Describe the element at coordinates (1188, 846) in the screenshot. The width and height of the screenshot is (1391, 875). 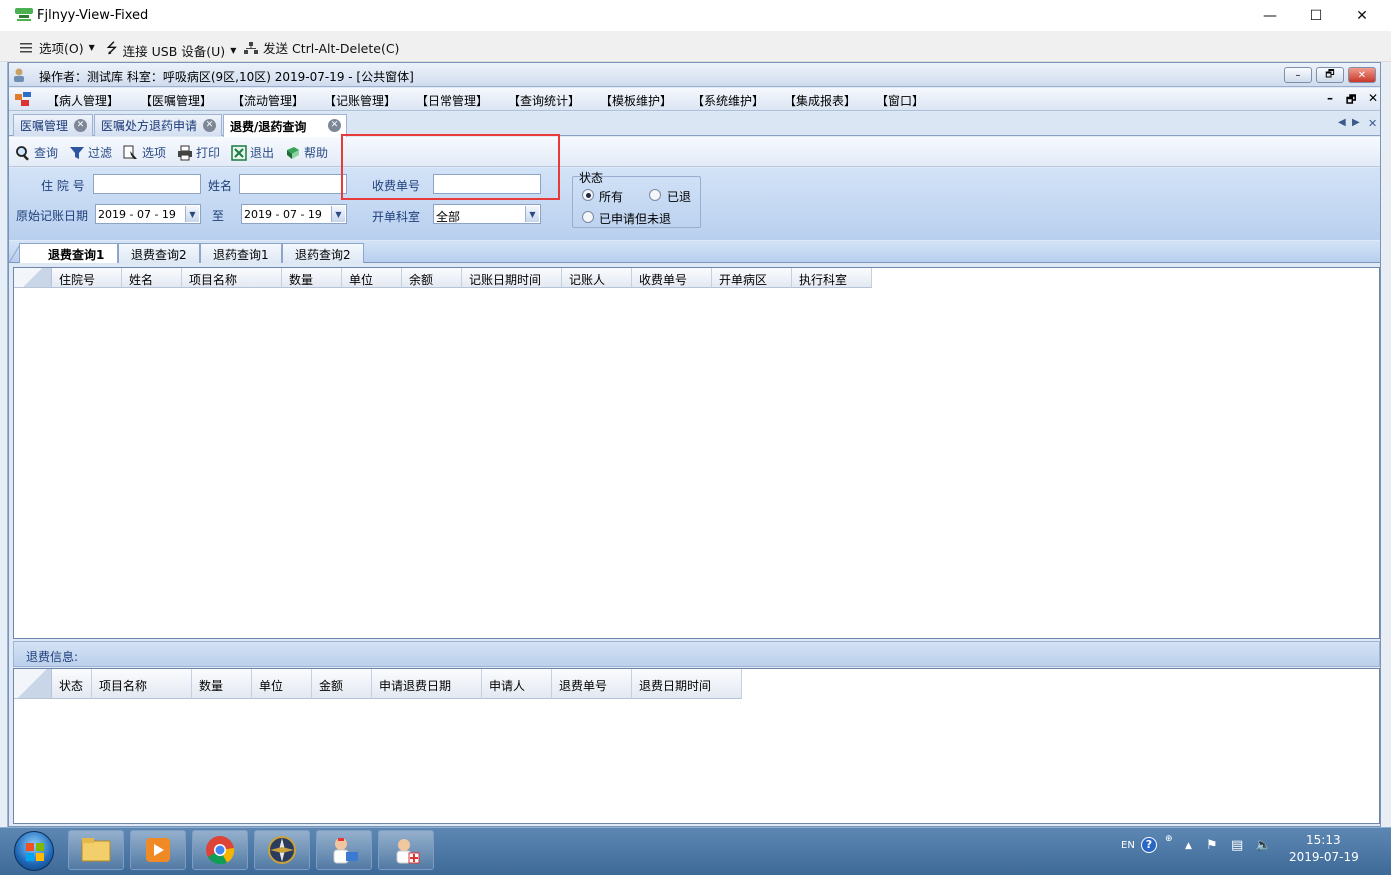
I see `tray-expand-icon: ▲` at that location.